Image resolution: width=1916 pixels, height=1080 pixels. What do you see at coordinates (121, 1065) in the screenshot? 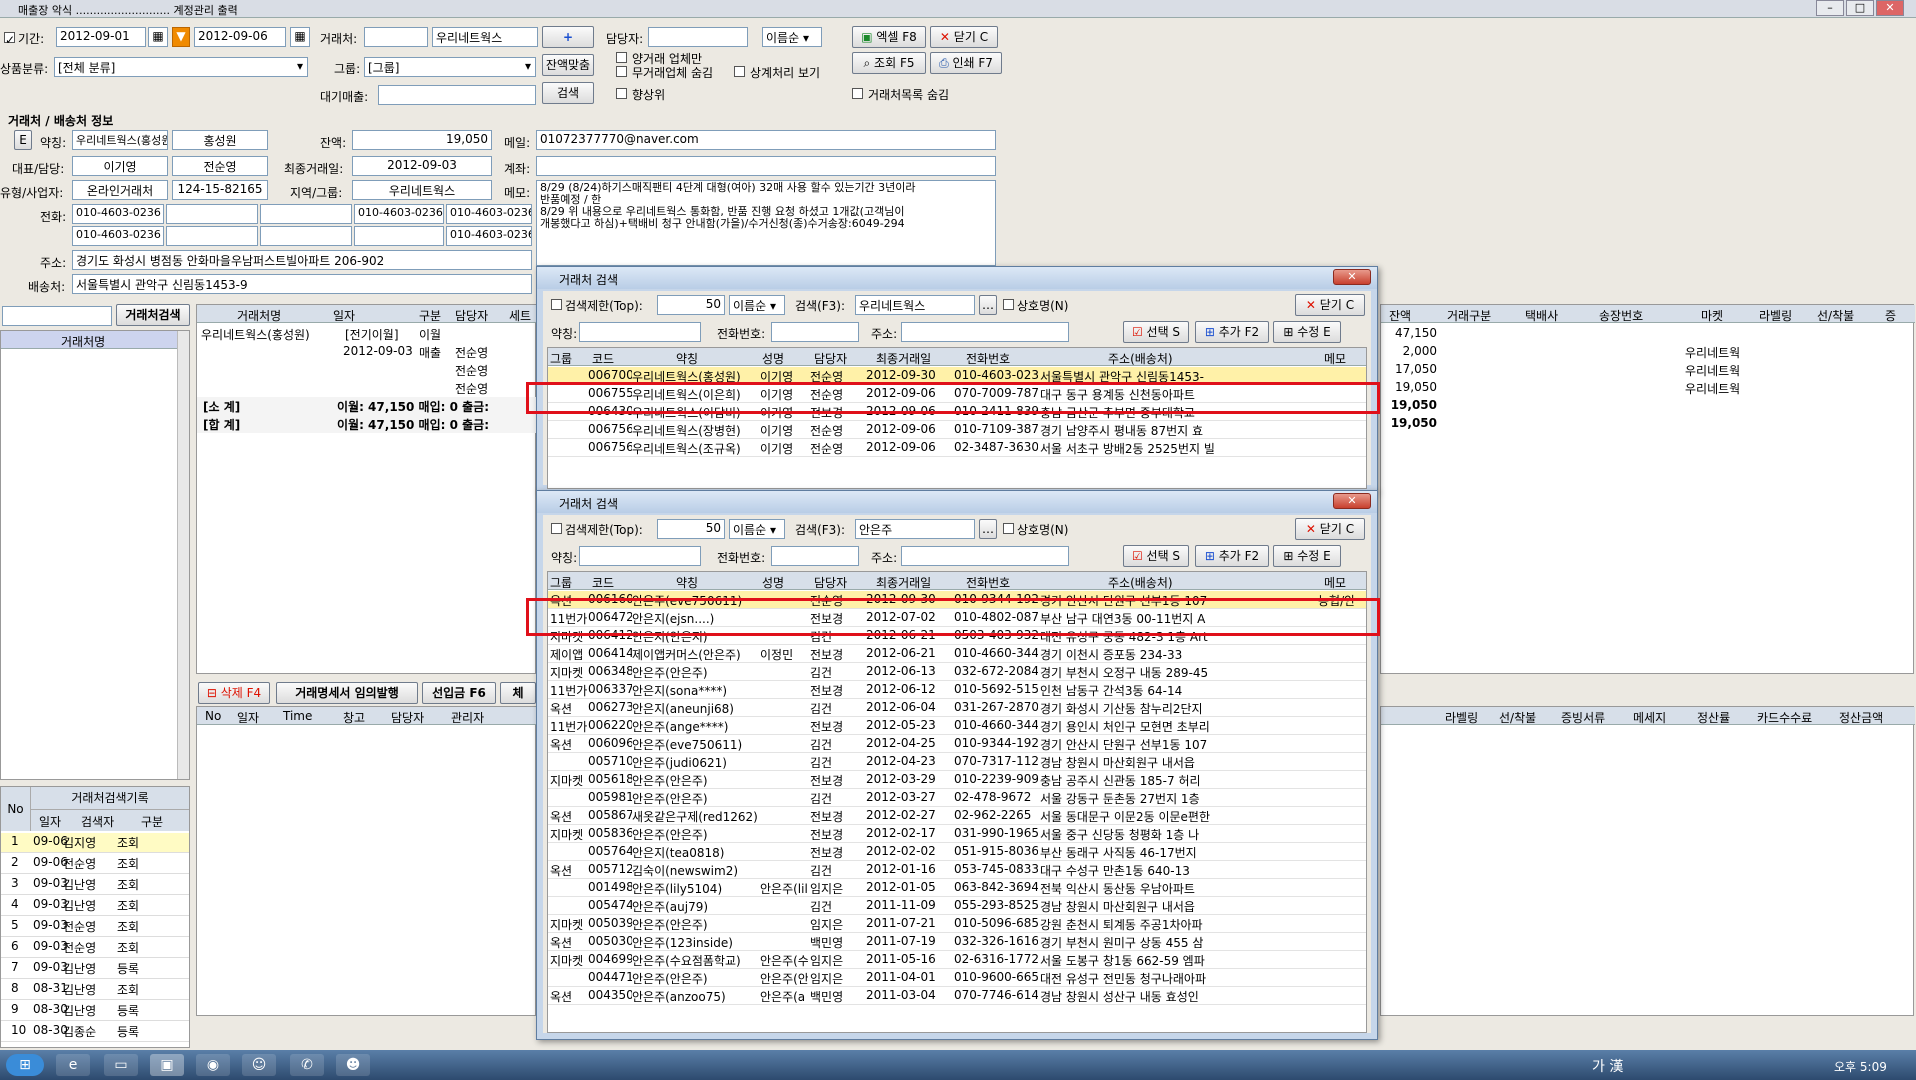
I see `folder-icon: ▭` at bounding box center [121, 1065].